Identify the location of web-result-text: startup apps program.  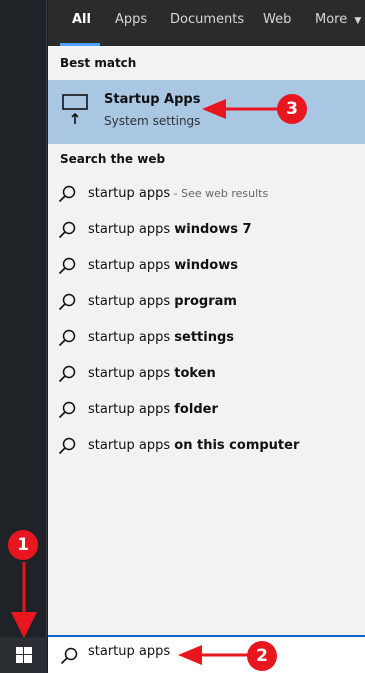
(162, 301).